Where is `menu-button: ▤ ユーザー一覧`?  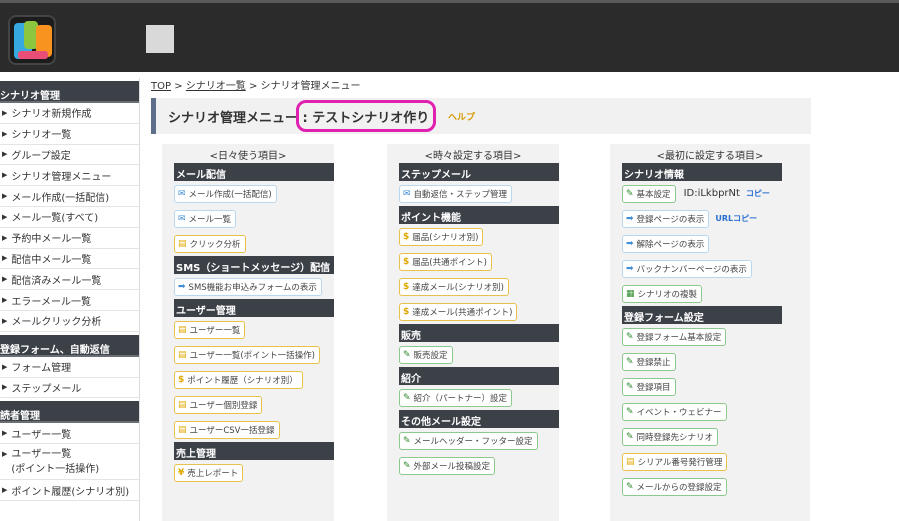 menu-button: ▤ ユーザー一覧 is located at coordinates (210, 329).